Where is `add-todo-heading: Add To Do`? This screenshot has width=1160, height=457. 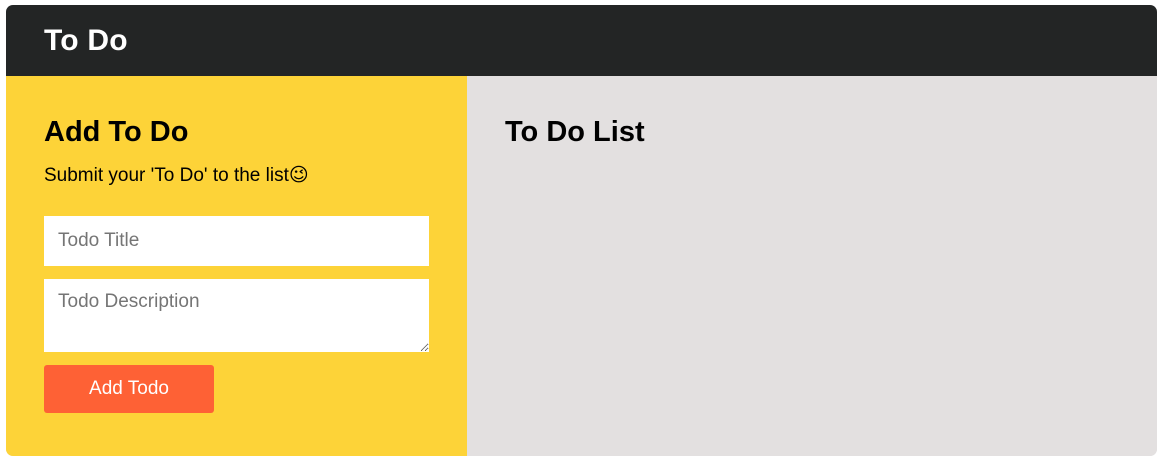 add-todo-heading: Add To Do is located at coordinates (116, 132).